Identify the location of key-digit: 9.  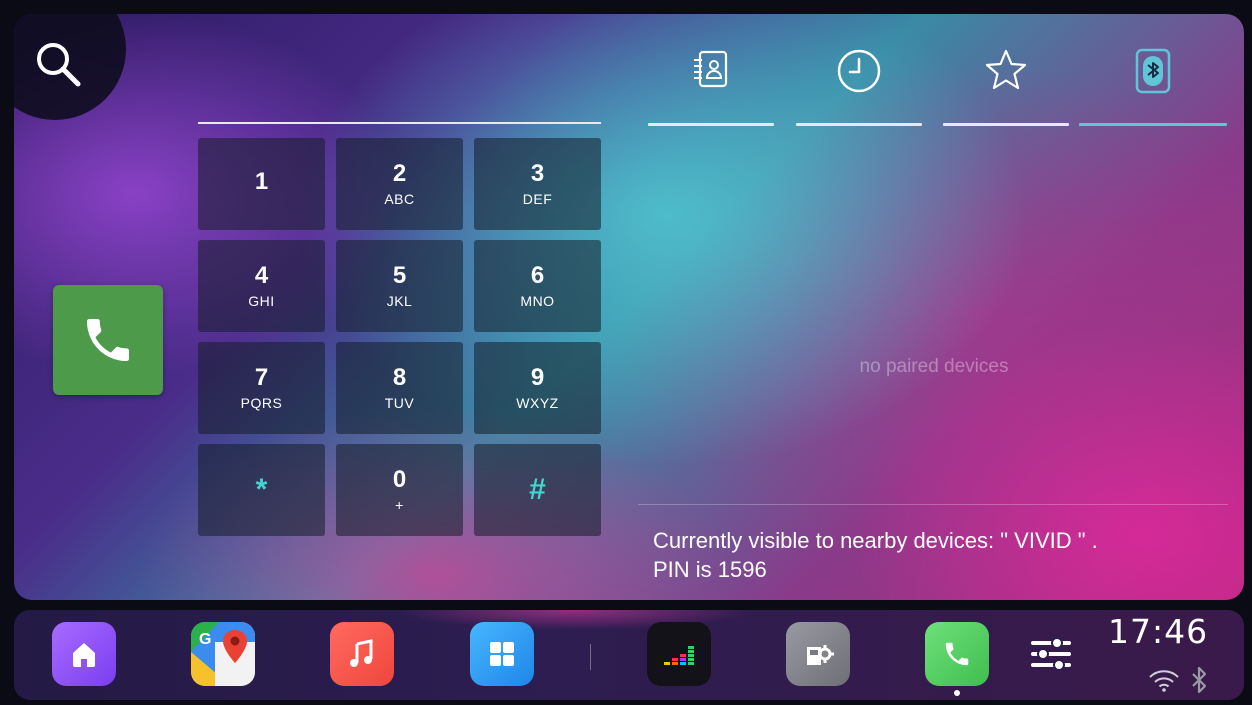
(537, 377).